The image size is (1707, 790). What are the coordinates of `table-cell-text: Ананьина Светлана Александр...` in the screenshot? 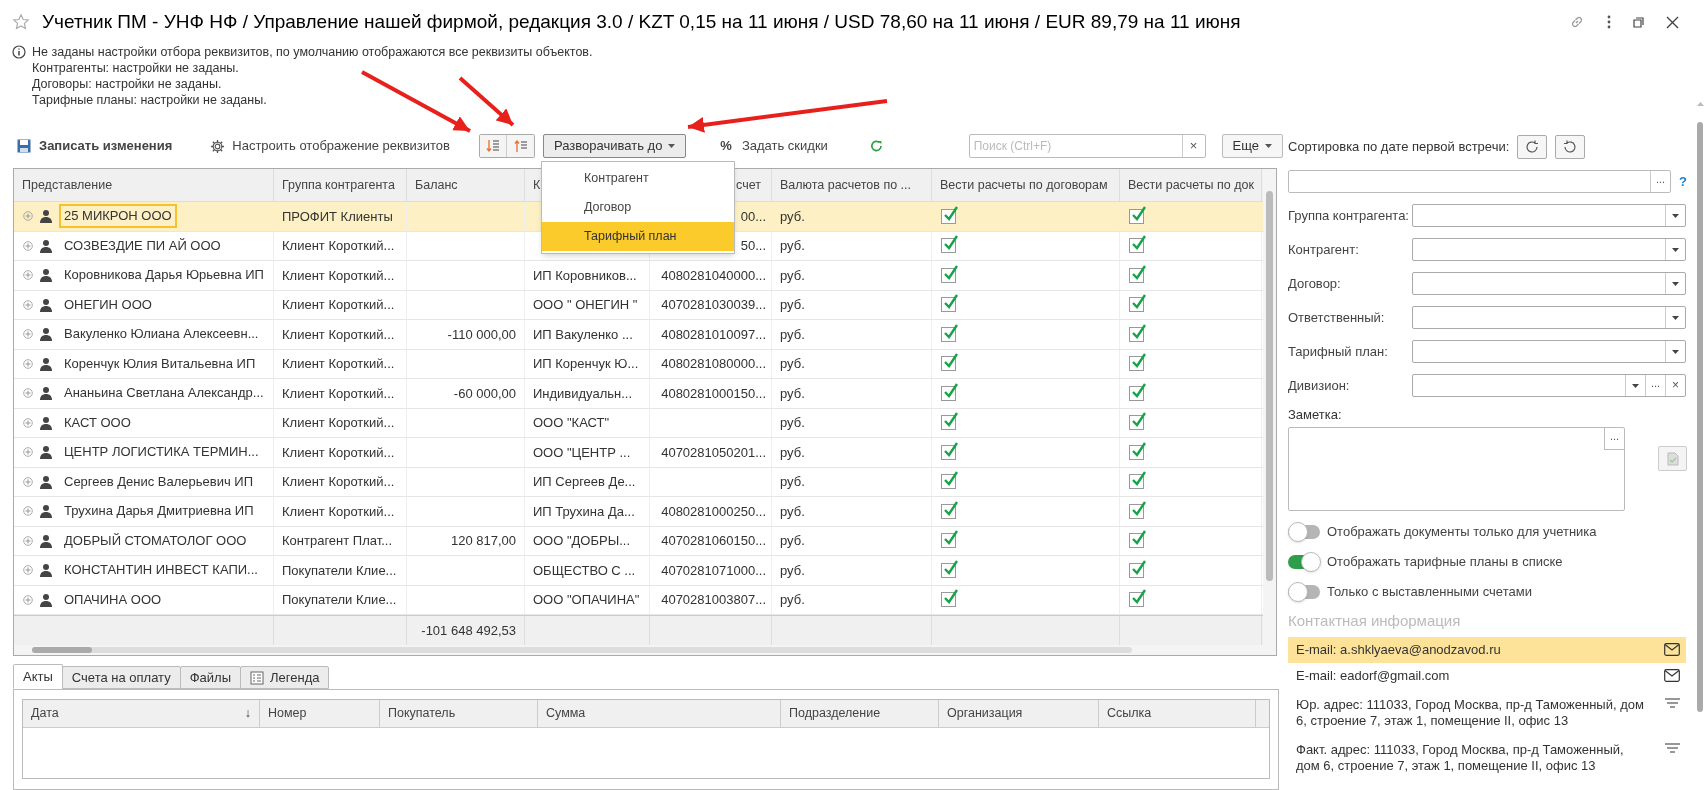 It's located at (164, 393).